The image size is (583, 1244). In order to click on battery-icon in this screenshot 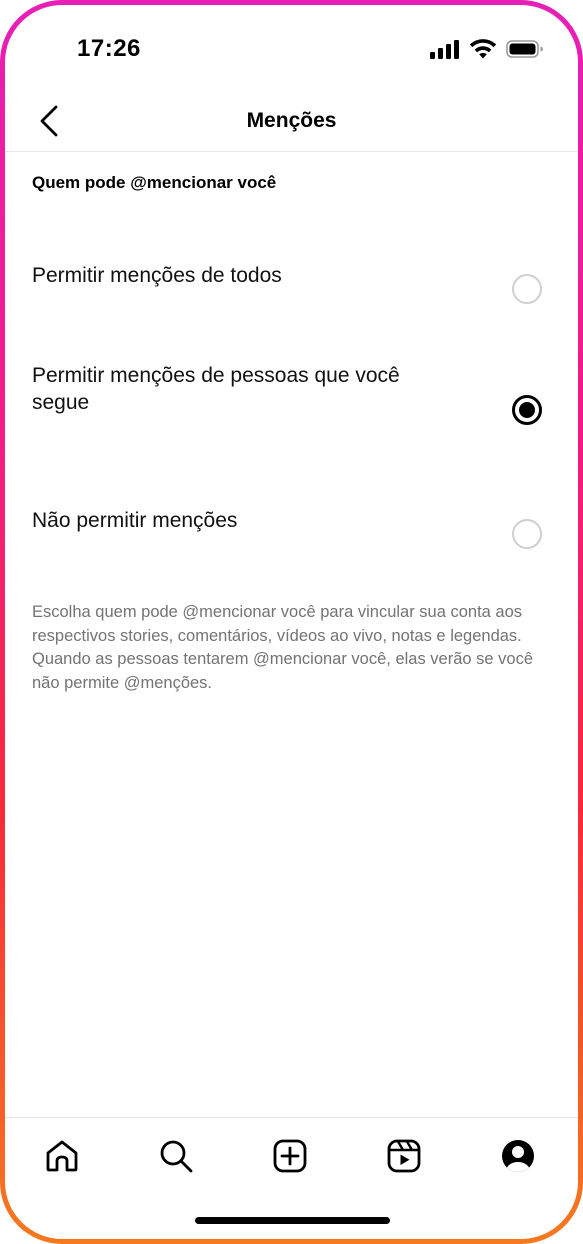, I will do `click(525, 51)`.